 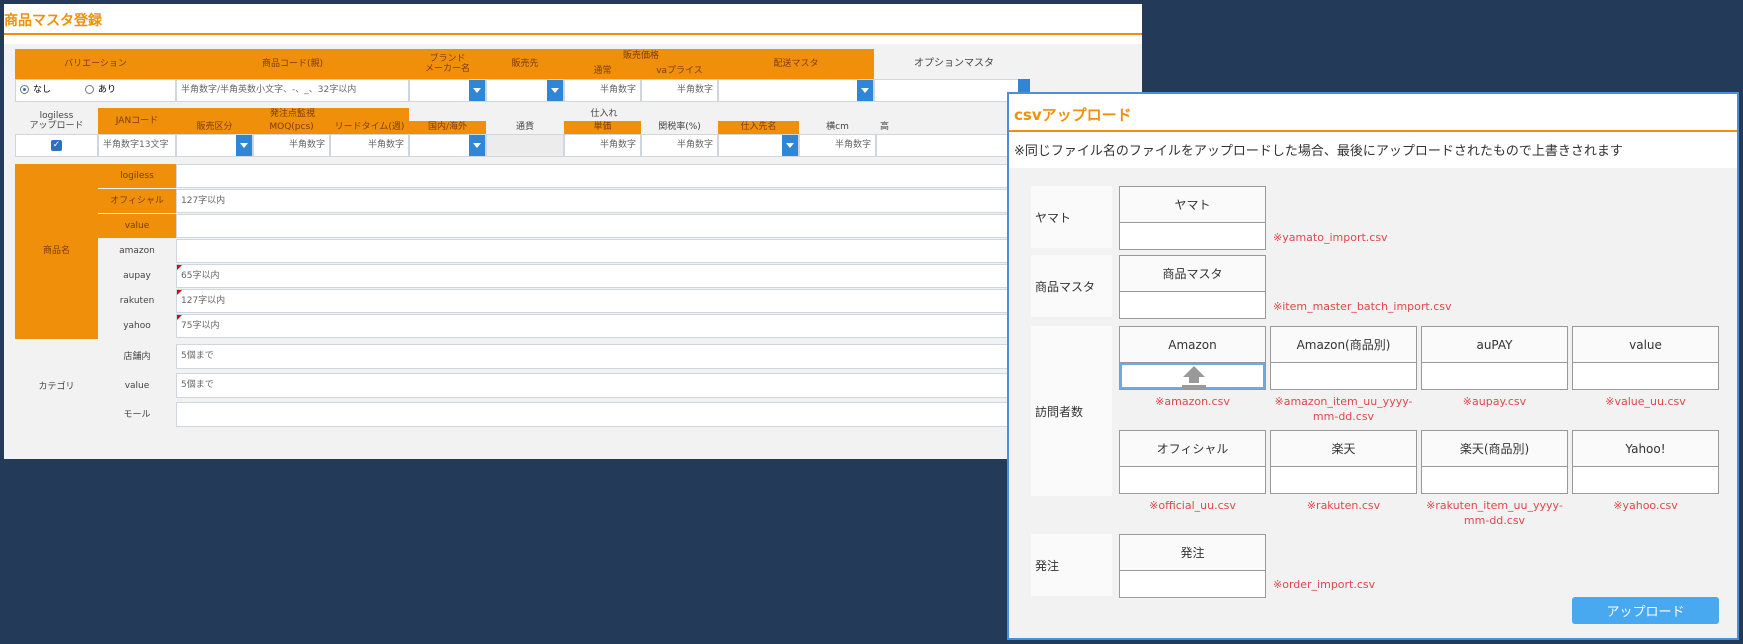 What do you see at coordinates (602, 90) in the screenshot?
I see `price-normal-input: 半角数字` at bounding box center [602, 90].